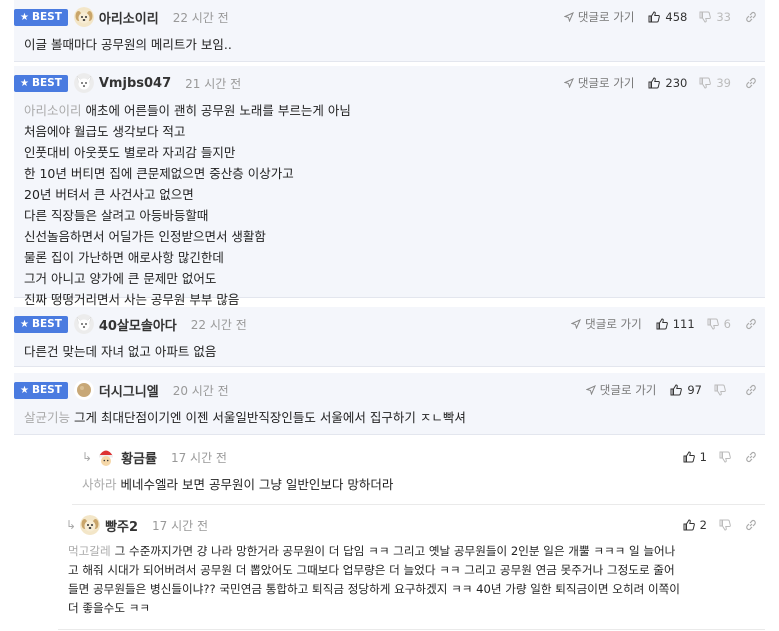 Image resolution: width=779 pixels, height=631 pixels. What do you see at coordinates (213, 83) in the screenshot?
I see `comment-time: 21 시간 전` at bounding box center [213, 83].